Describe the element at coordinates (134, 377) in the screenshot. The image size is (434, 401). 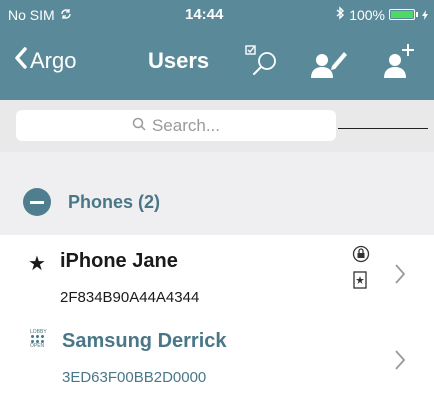
I see `device-id: 3ED63F00BB2D0000` at that location.